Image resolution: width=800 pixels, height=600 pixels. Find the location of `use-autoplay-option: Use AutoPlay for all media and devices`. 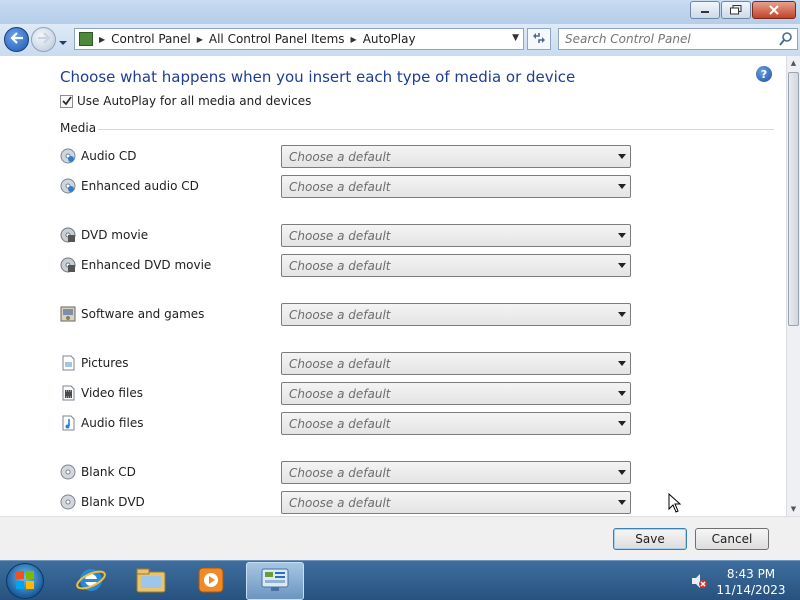

use-autoplay-option: Use AutoPlay for all media and devices is located at coordinates (185, 101).